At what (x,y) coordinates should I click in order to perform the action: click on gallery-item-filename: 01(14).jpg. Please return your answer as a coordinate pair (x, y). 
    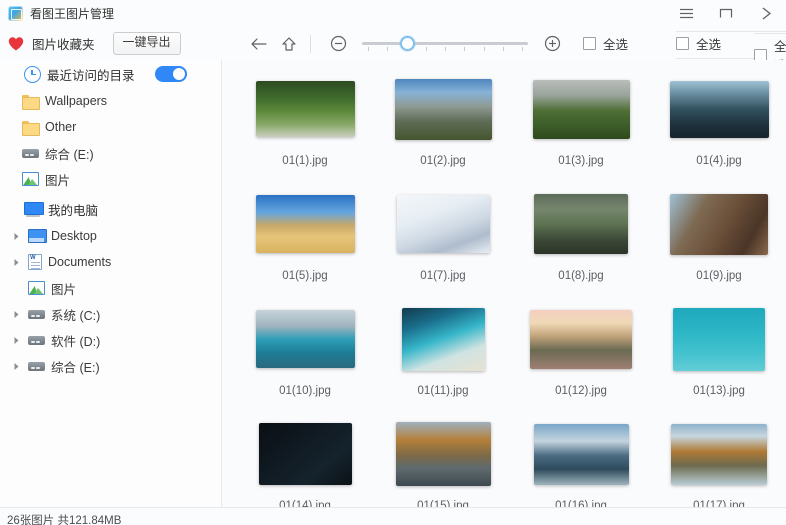
    Looking at the image, I should click on (305, 503).